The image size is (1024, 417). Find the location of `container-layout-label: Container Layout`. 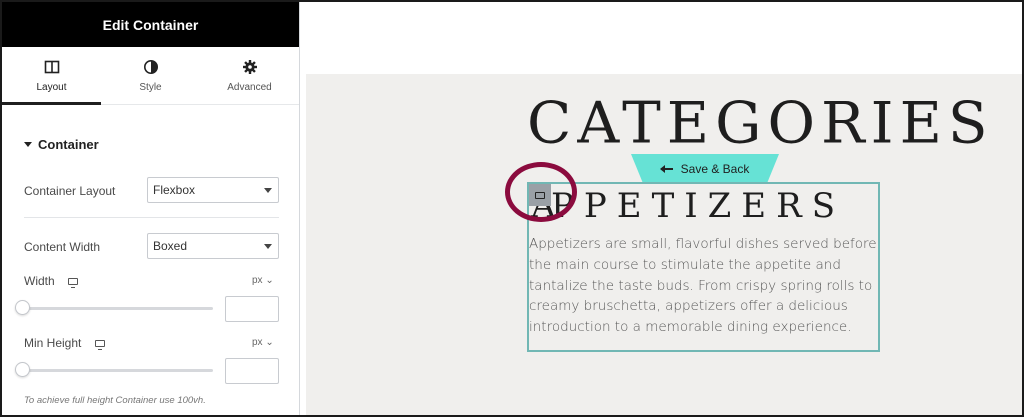

container-layout-label: Container Layout is located at coordinates (70, 191).